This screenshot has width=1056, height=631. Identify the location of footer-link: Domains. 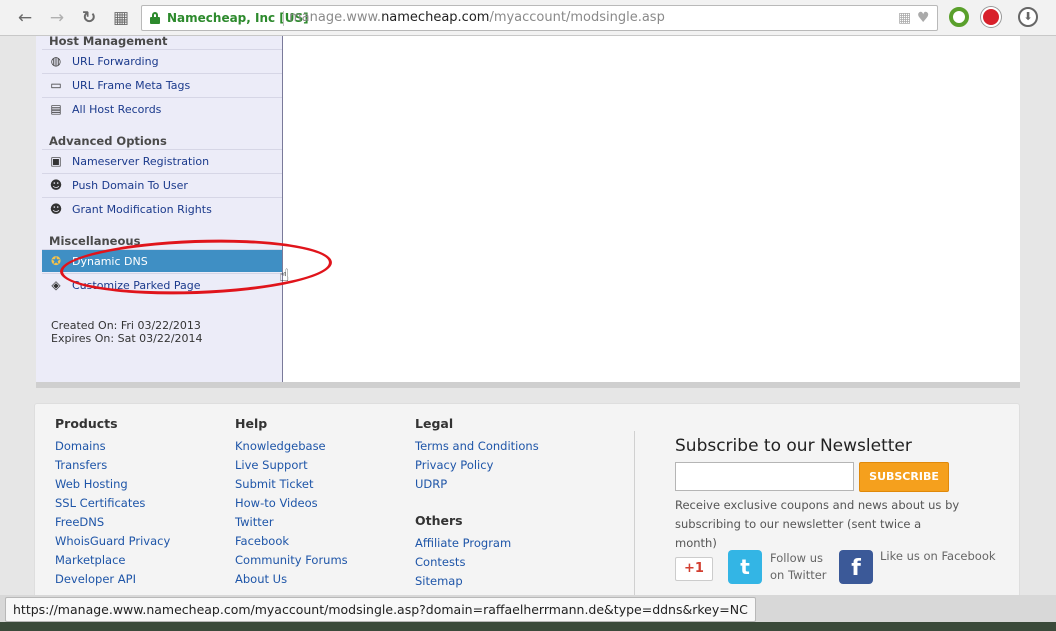
(112, 446).